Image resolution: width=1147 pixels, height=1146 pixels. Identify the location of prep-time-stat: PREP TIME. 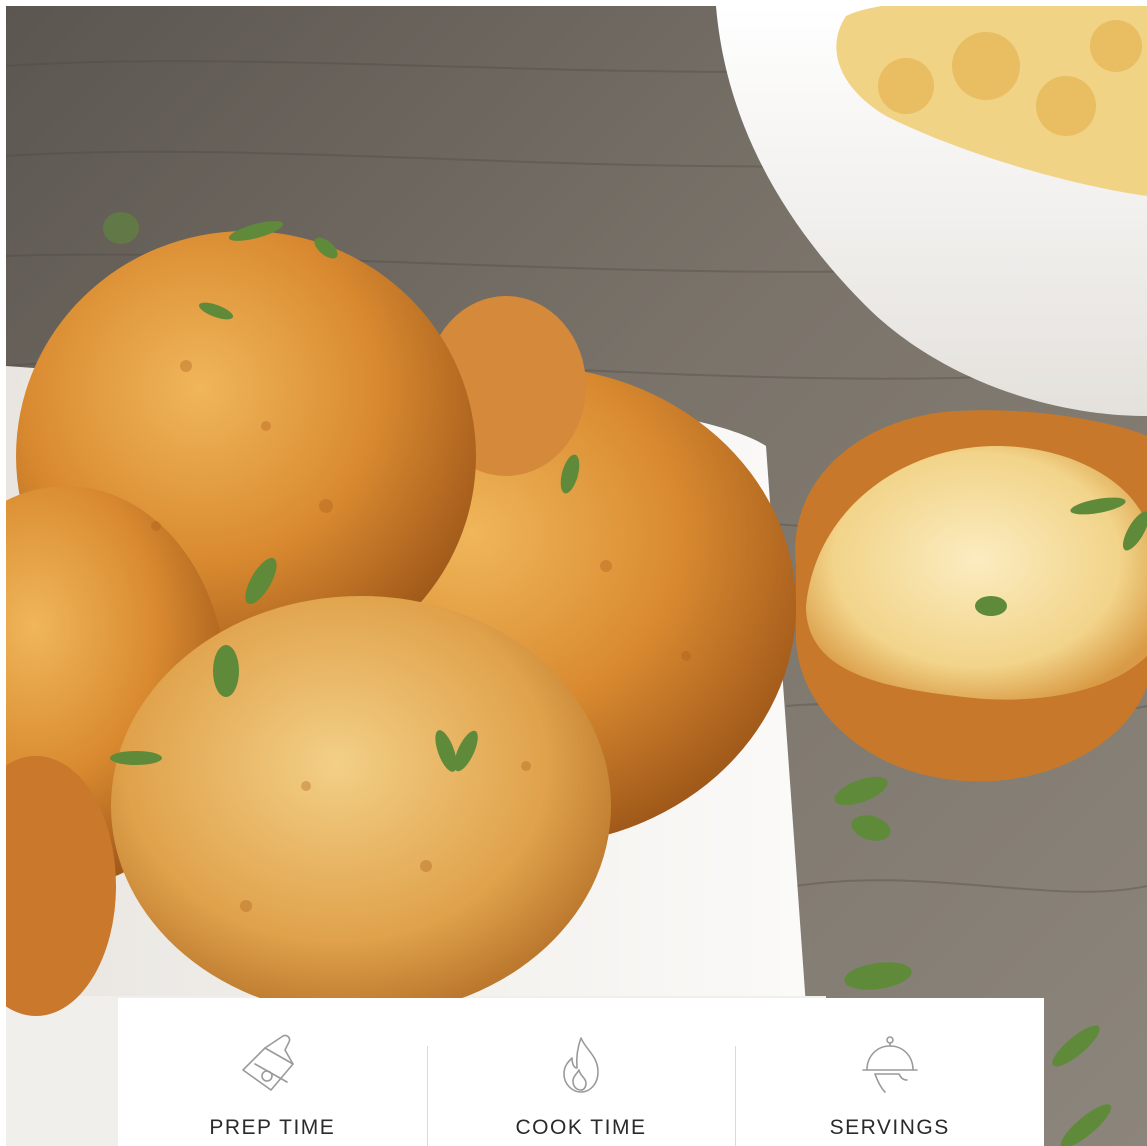
(272, 1072).